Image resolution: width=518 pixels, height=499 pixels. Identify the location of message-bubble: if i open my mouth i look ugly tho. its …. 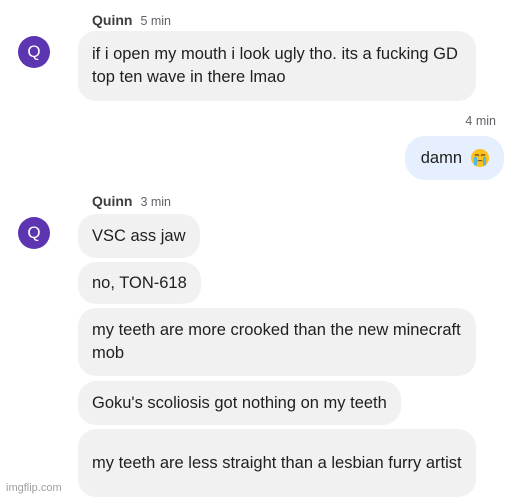
(277, 66).